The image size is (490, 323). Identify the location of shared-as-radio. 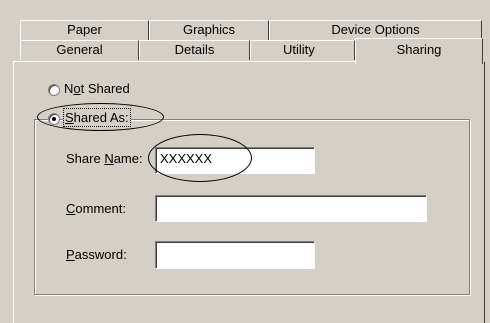
(54, 119).